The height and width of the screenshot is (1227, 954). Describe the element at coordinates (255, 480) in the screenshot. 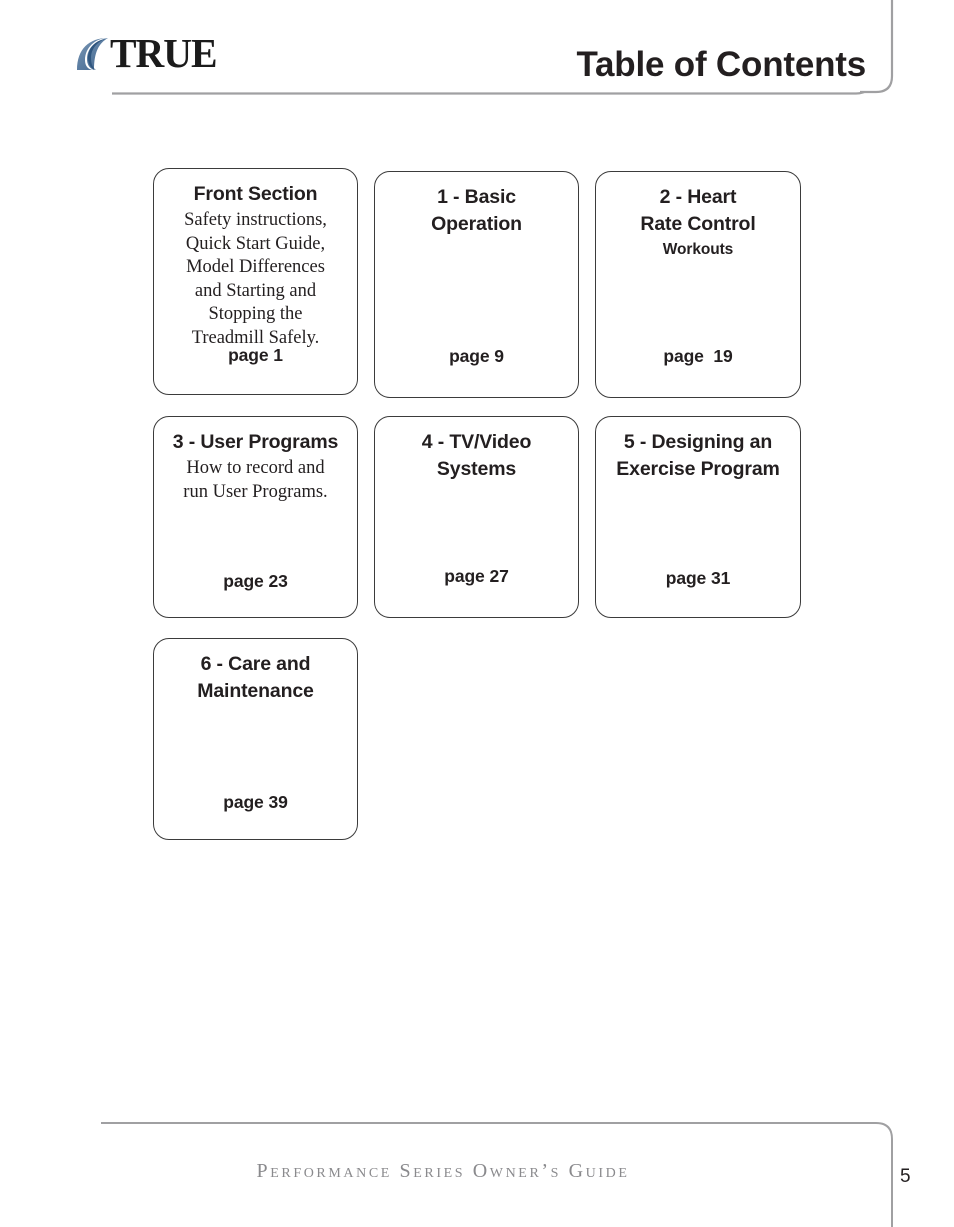

I see `card-body: How to record and run User Programs.` at that location.